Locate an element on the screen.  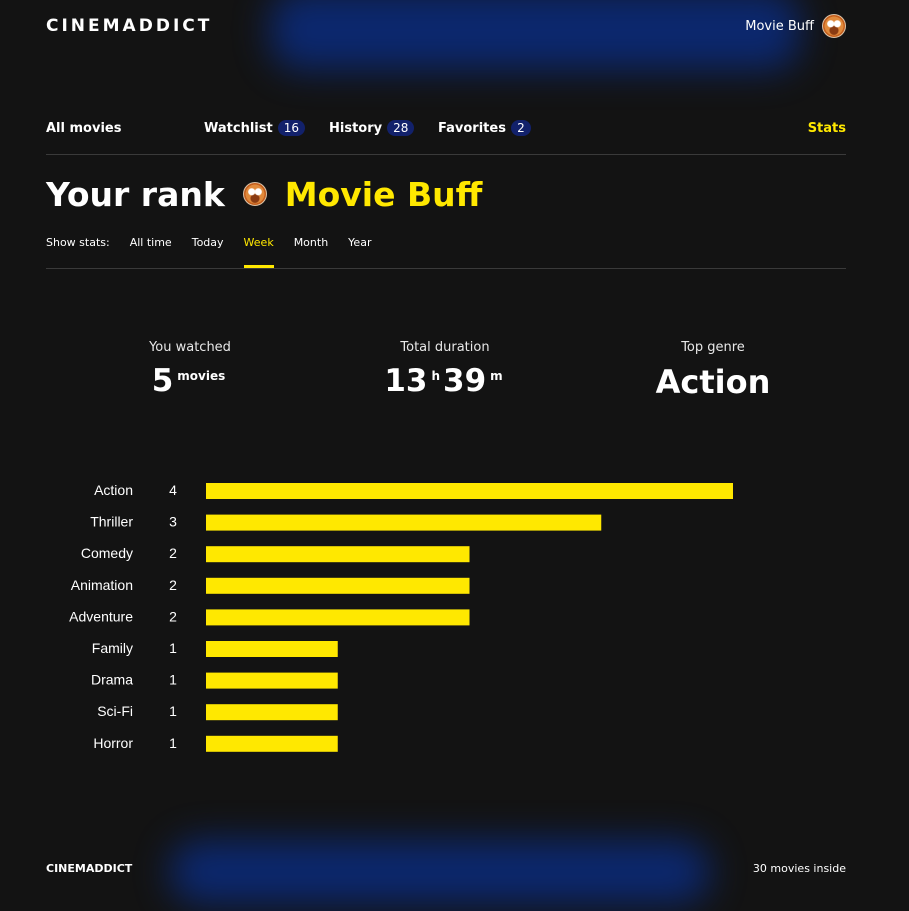
genre-label: Sci-Fi is located at coordinates (115, 711).